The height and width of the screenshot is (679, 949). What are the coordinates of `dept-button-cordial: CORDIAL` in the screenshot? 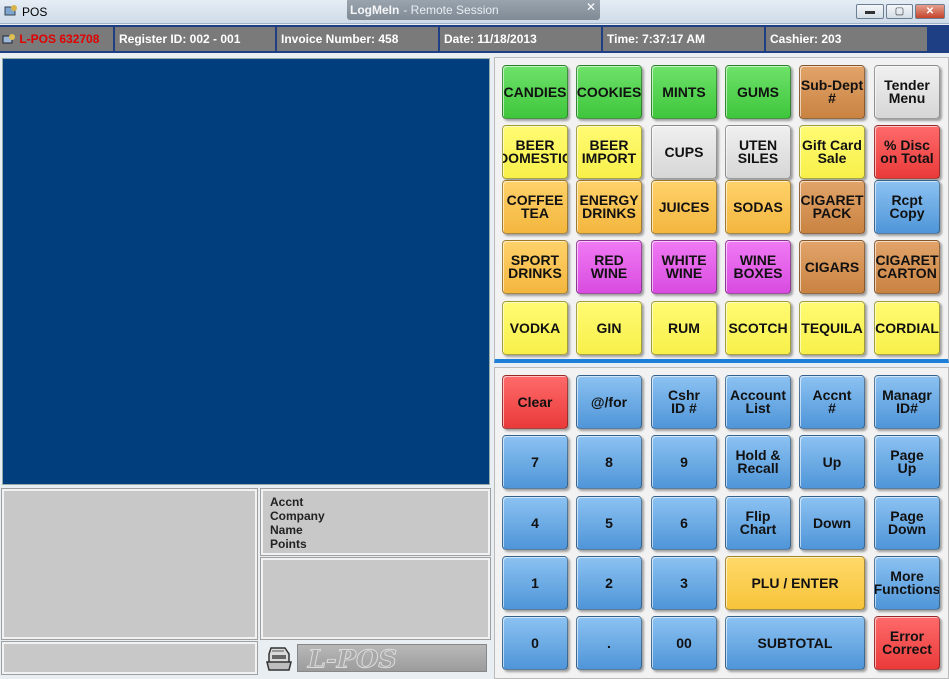 It's located at (907, 328).